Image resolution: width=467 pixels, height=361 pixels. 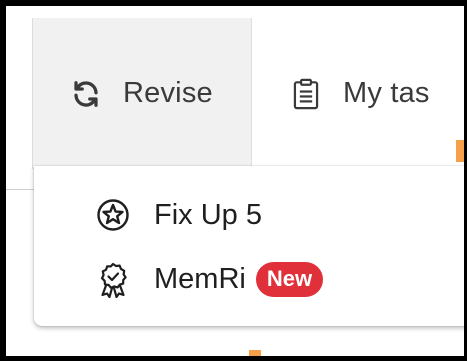 What do you see at coordinates (19, 93) in the screenshot?
I see `nav-left-spacer` at bounding box center [19, 93].